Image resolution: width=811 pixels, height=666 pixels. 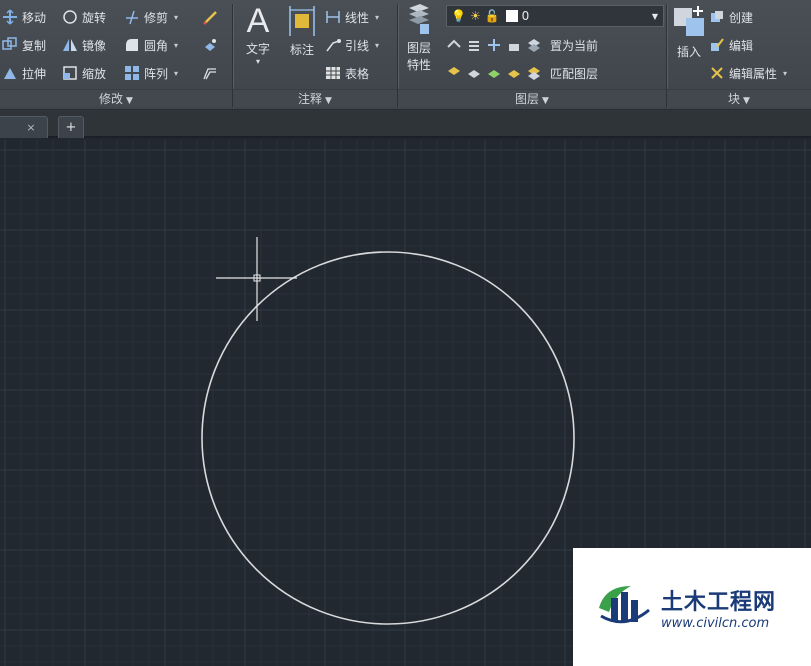 I want to click on leader-label: 引线, so click(x=357, y=45).